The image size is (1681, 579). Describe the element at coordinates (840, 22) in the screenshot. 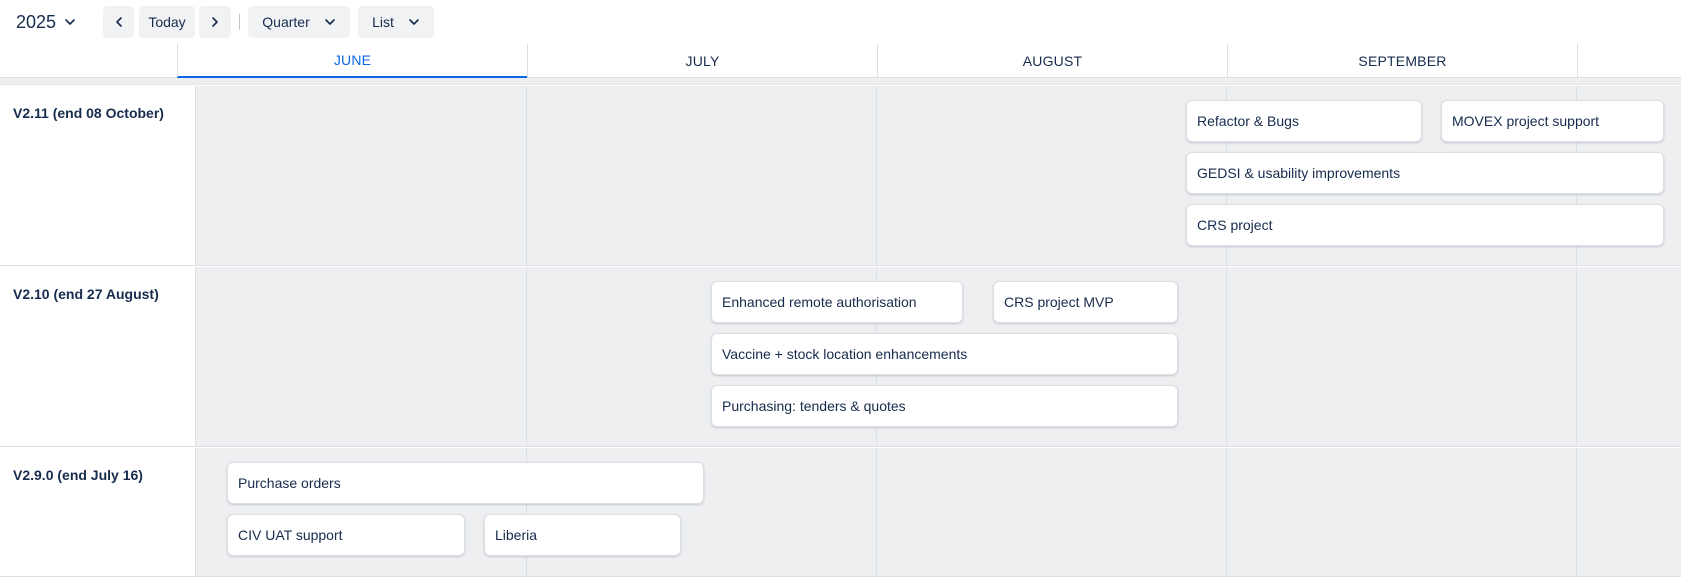

I see `toolbar: 2025 Today Quarter List` at that location.